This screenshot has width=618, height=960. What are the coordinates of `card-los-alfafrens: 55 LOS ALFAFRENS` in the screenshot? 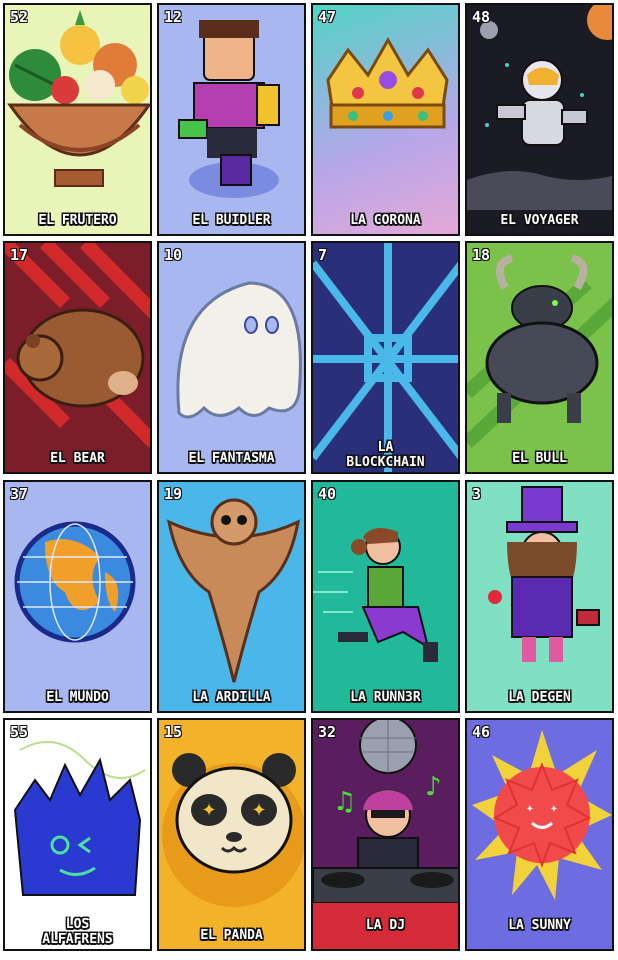 It's located at (77, 834).